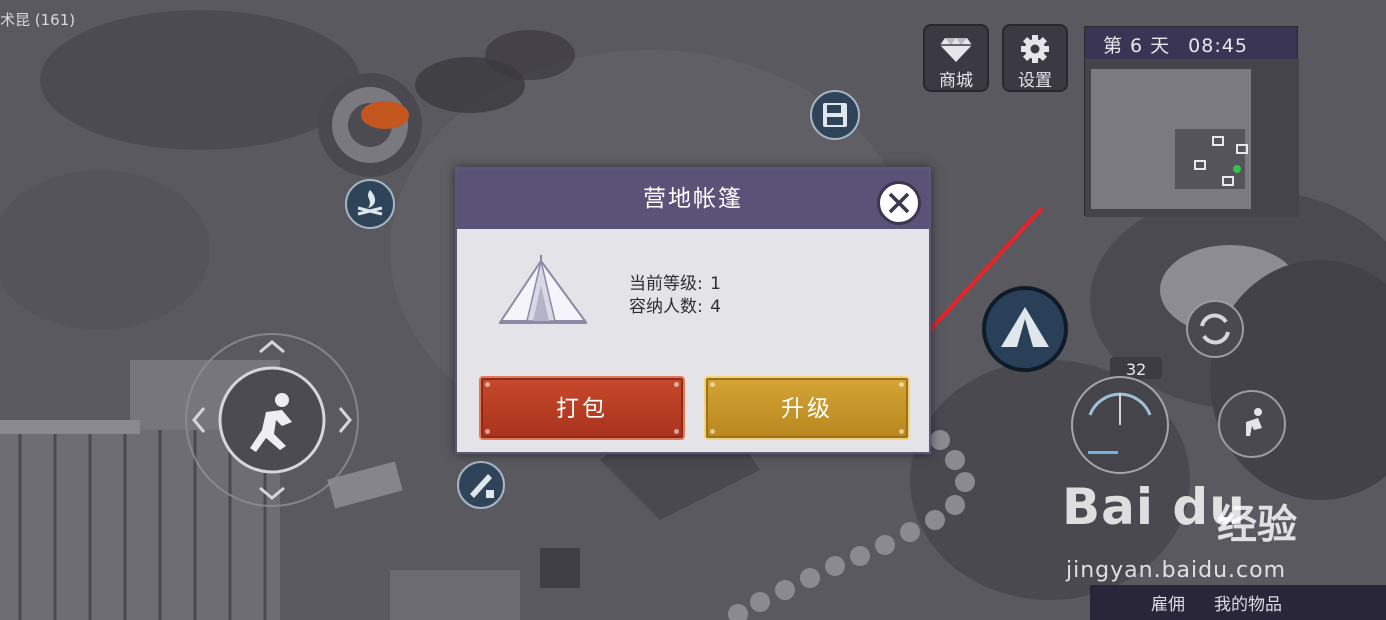  What do you see at coordinates (481, 485) in the screenshot?
I see `saw-icon` at bounding box center [481, 485].